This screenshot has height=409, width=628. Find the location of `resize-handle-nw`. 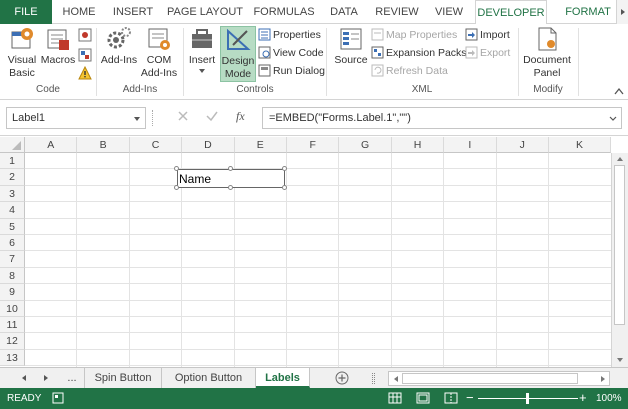

resize-handle-nw is located at coordinates (176, 168).